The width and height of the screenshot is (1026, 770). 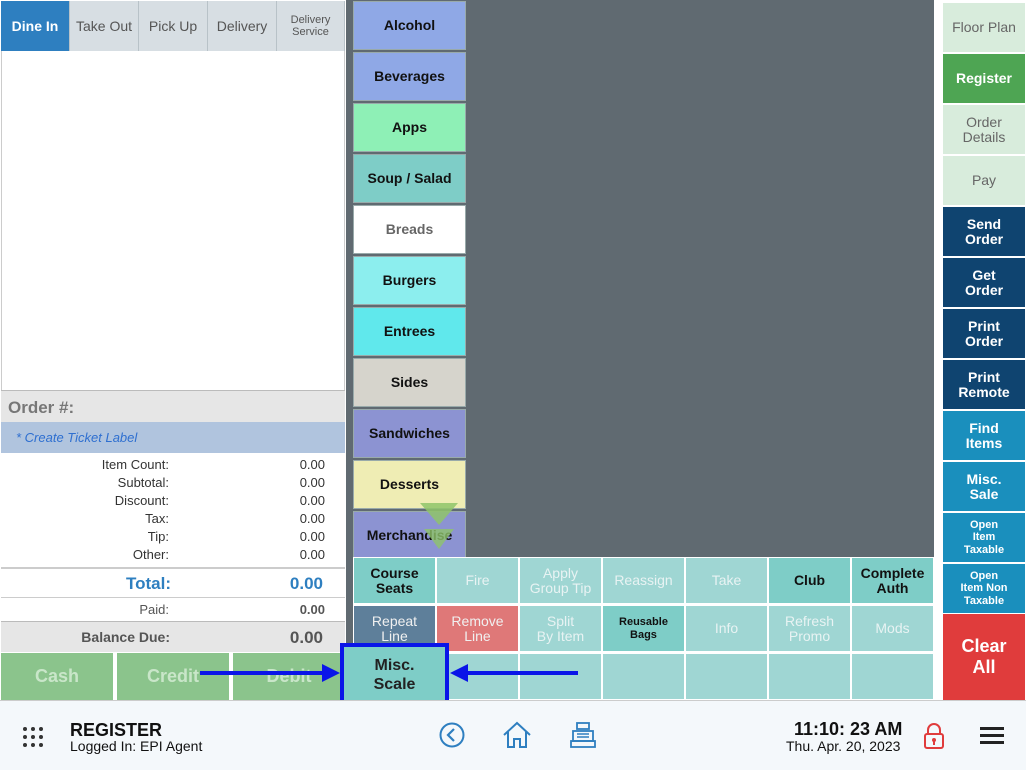 I want to click on action-take-button: Take, so click(x=726, y=580).